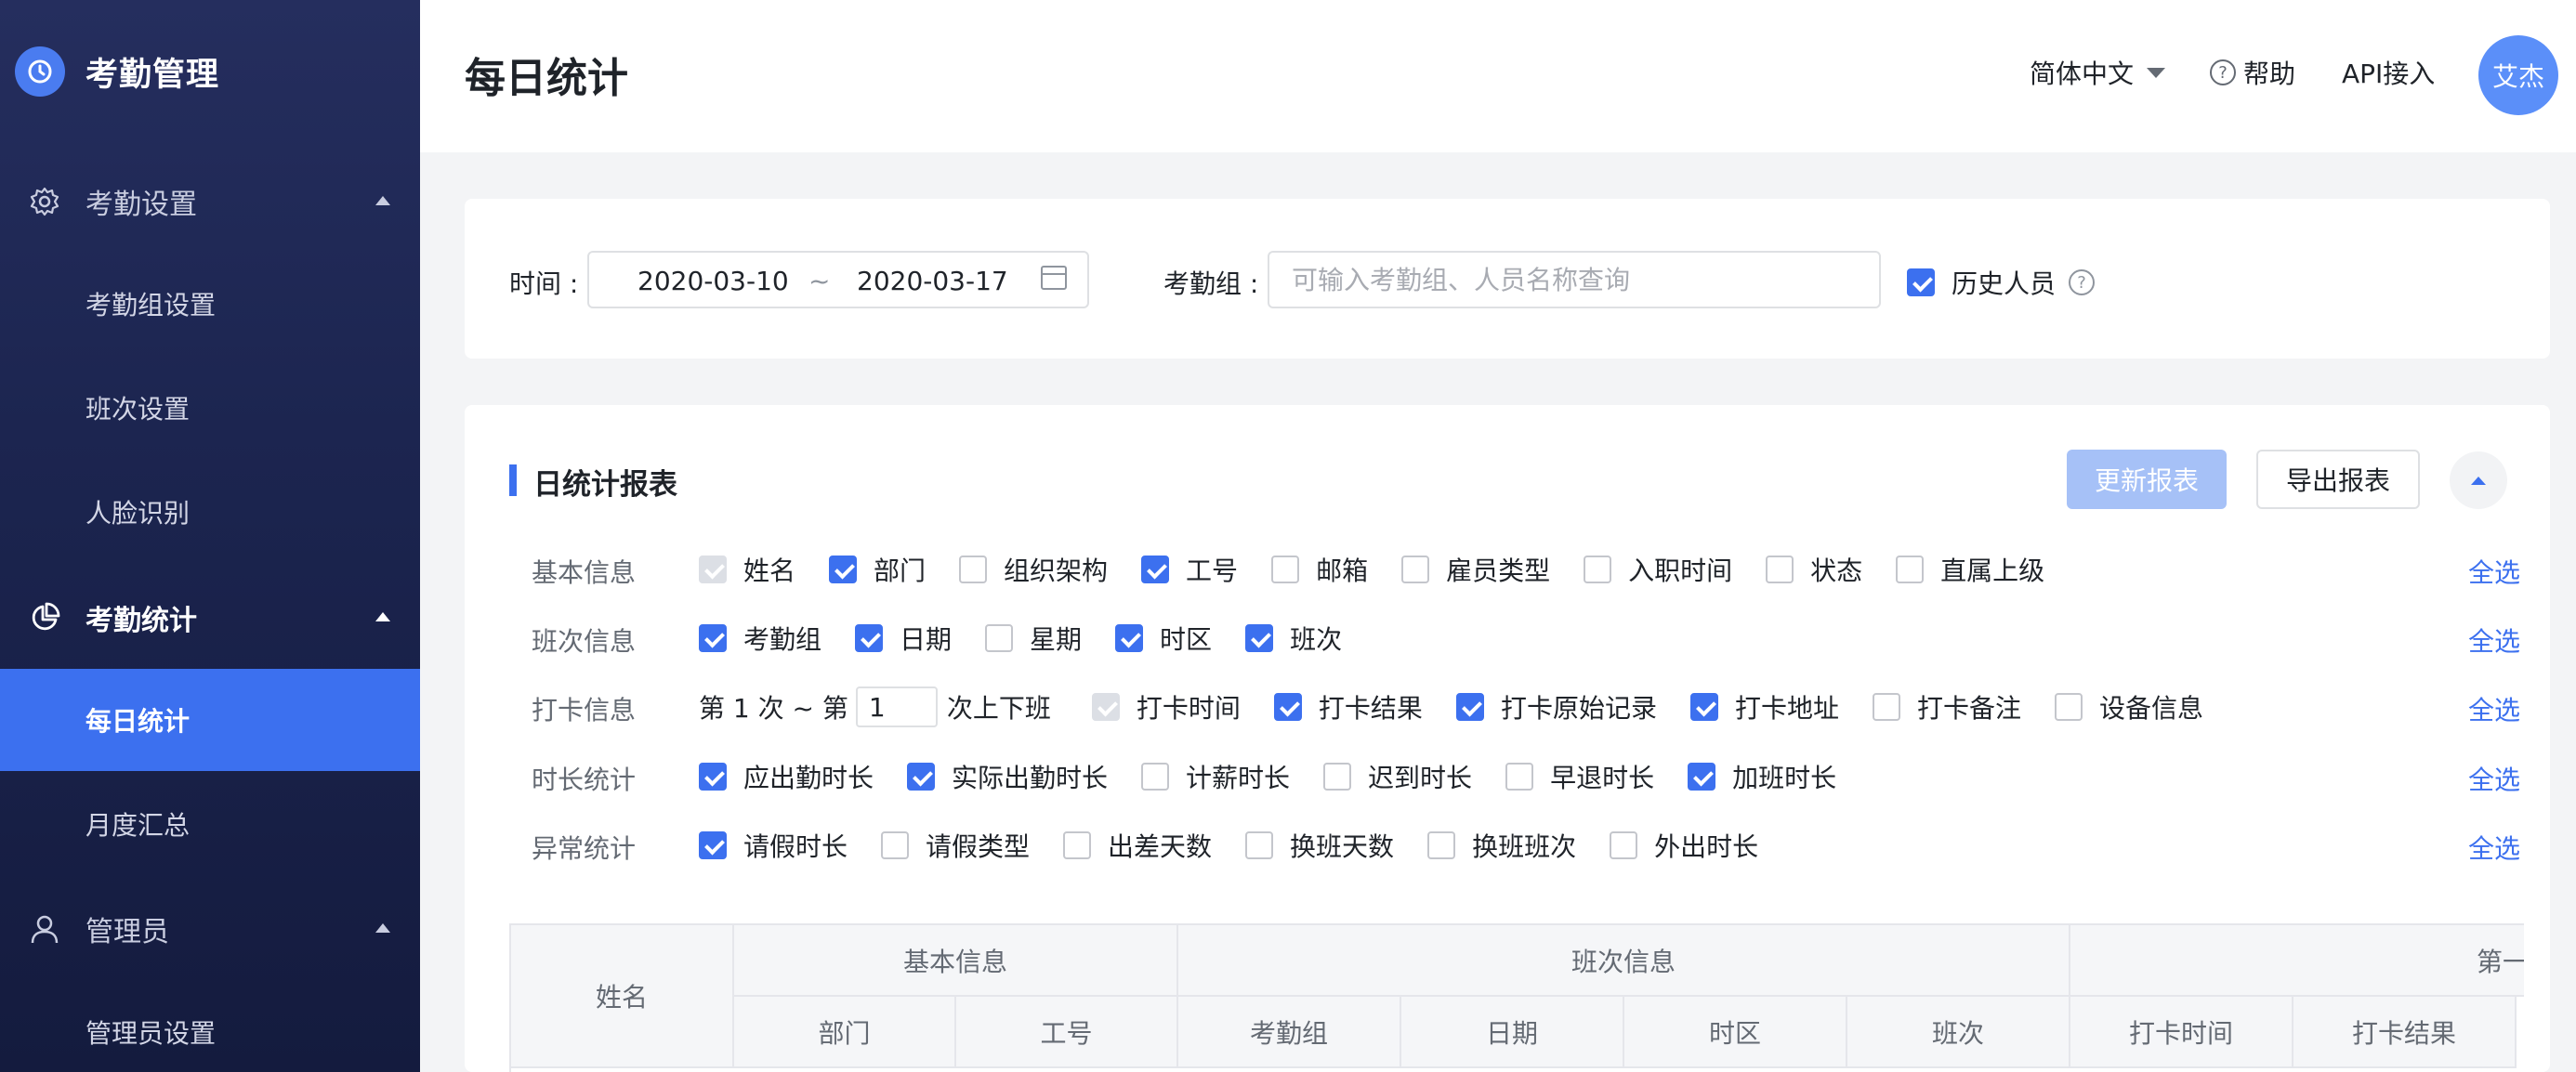 The image size is (2576, 1072). What do you see at coordinates (1319, 569) in the screenshot?
I see `checkbox-option: 邮箱` at bounding box center [1319, 569].